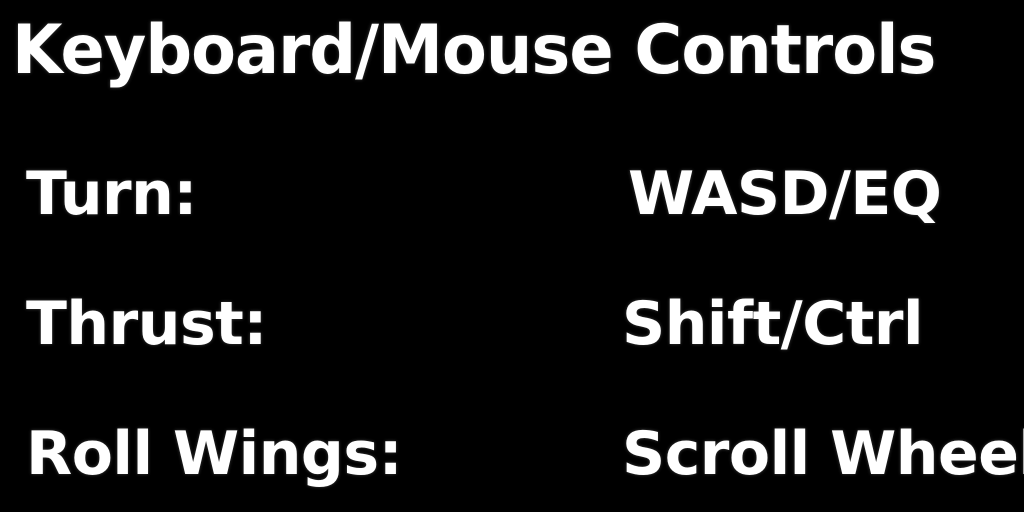 This screenshot has height=512, width=1024. What do you see at coordinates (474, 50) in the screenshot?
I see `controls-title: Keyboard/Mouse Controls` at bounding box center [474, 50].